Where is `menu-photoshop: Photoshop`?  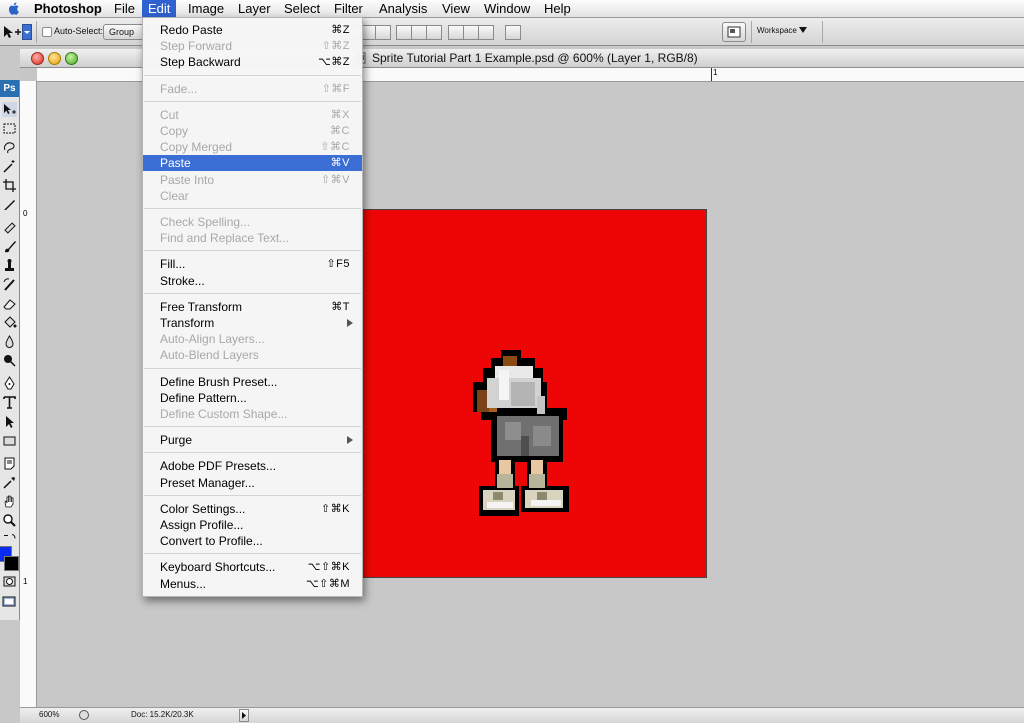
menu-photoshop: Photoshop is located at coordinates (68, 8).